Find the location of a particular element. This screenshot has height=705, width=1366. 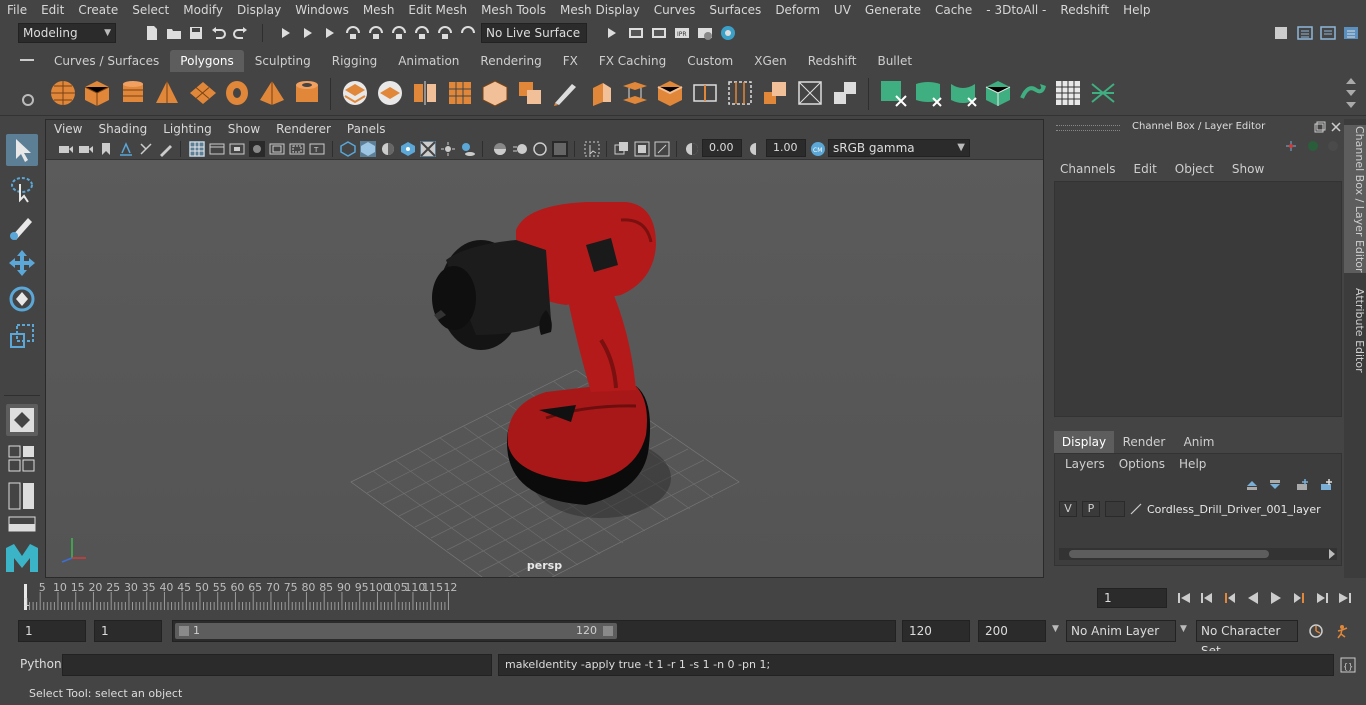

side-tab-attribute-editor: Attribute Editor is located at coordinates (1355, 330).